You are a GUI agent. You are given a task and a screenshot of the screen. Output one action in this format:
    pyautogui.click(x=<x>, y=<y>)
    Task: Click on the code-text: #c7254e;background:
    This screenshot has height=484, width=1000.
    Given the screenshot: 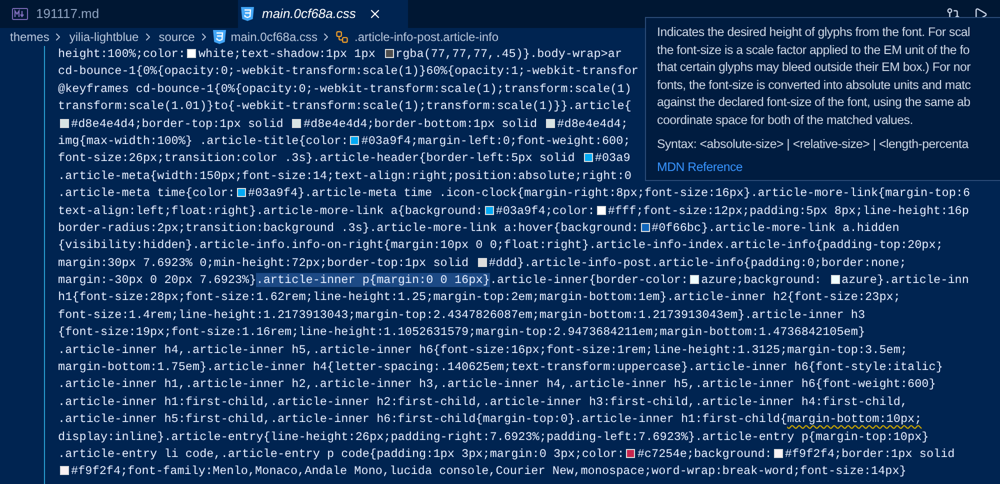 What is the action you would take?
    pyautogui.click(x=704, y=453)
    